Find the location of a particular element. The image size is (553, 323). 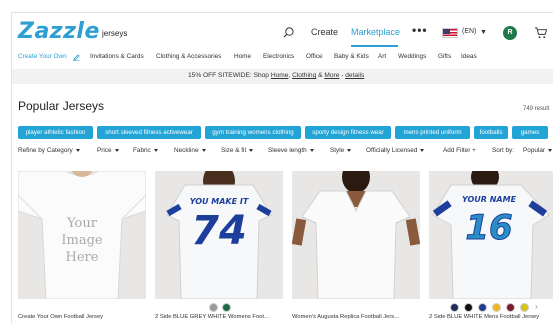

nav-art: Art is located at coordinates (382, 56).